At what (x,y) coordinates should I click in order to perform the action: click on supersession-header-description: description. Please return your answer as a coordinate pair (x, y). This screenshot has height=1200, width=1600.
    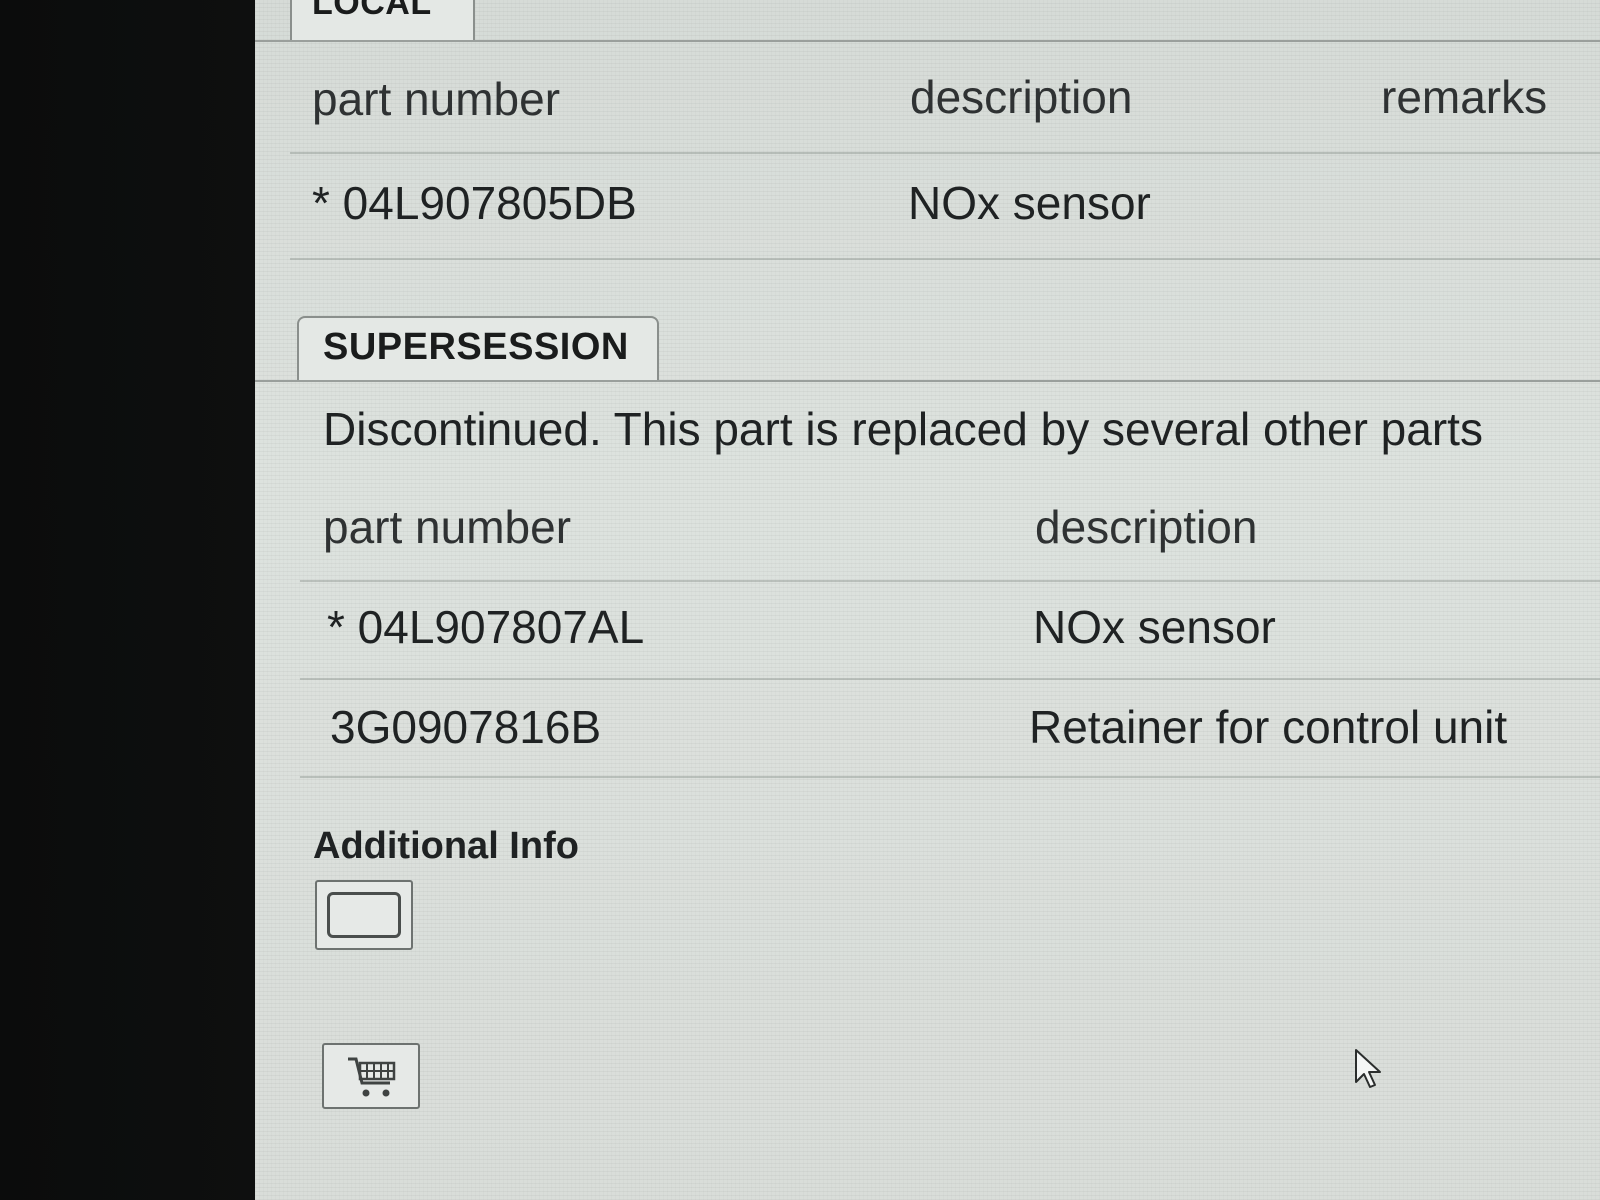
    Looking at the image, I should click on (1146, 527).